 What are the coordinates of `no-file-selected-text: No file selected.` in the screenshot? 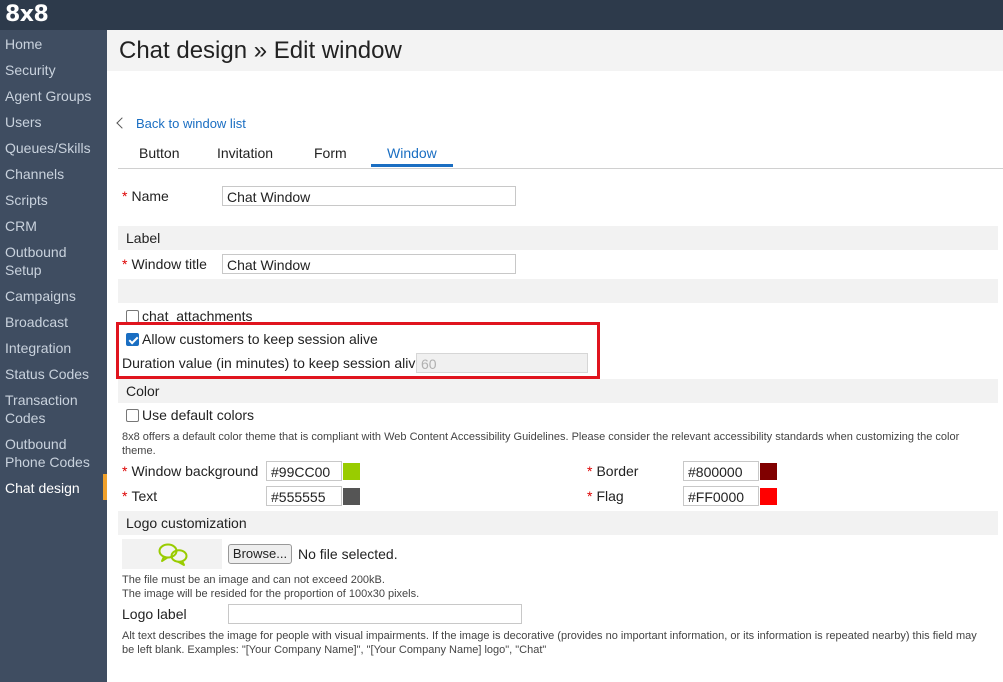 It's located at (348, 554).